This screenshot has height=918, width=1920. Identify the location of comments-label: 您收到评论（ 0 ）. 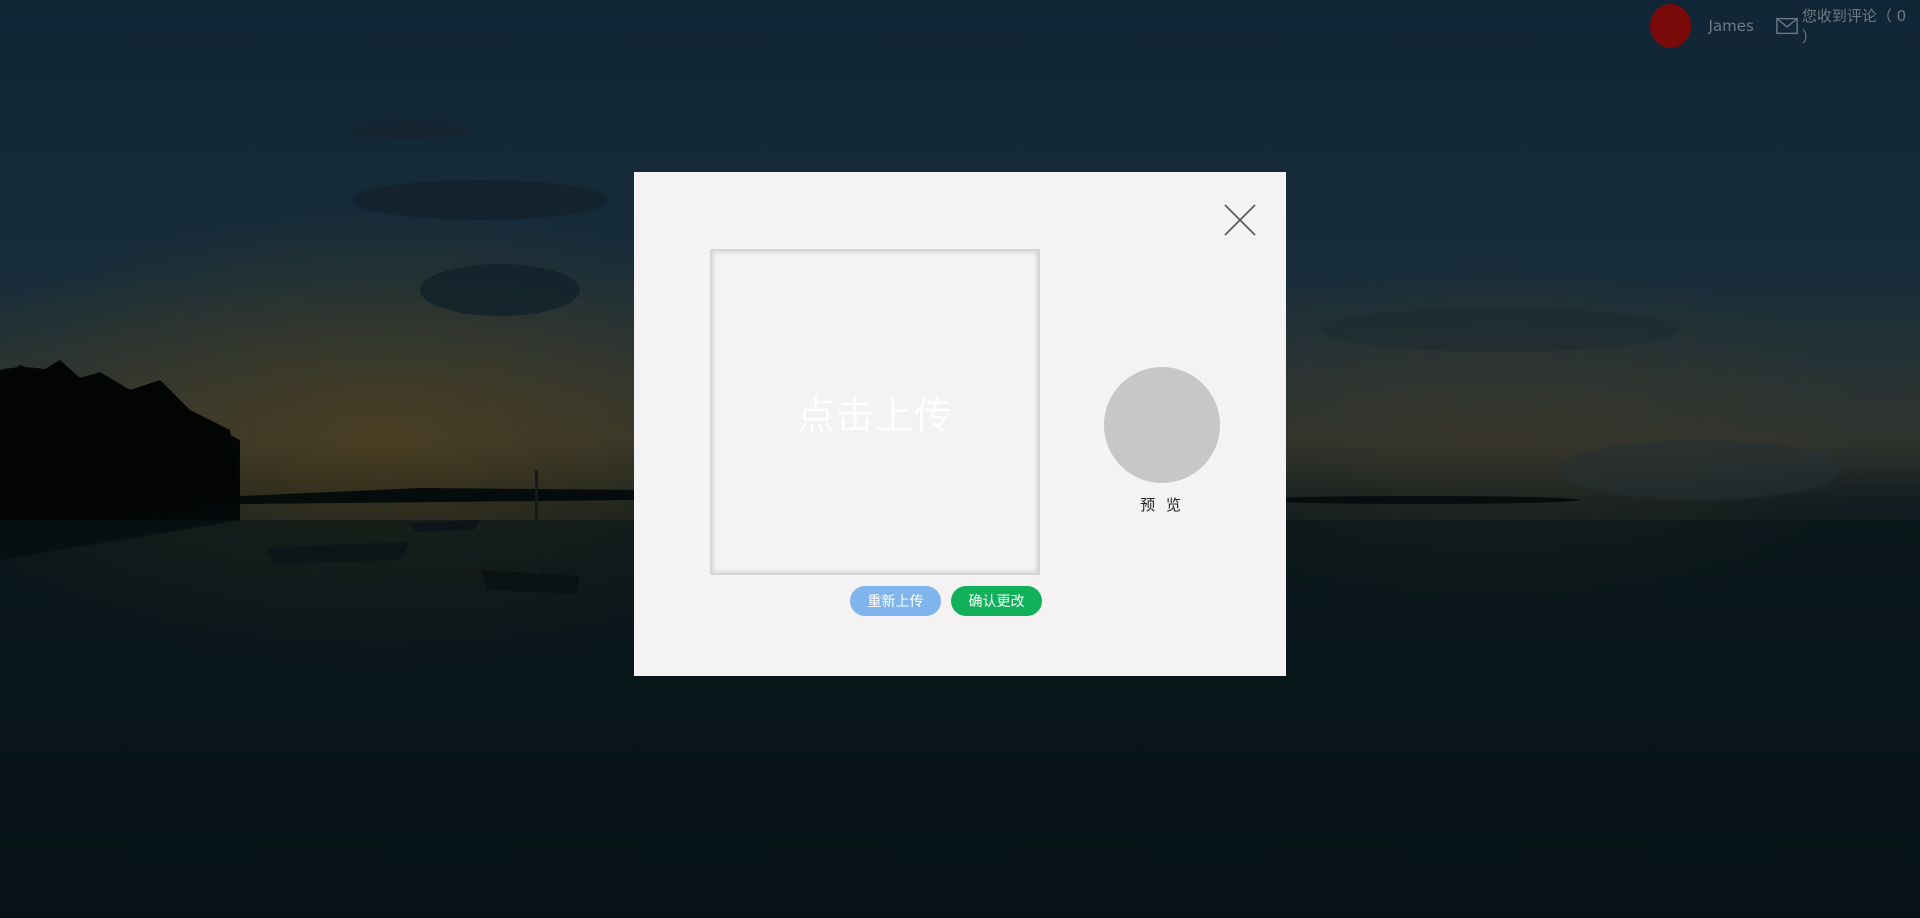
(1854, 26).